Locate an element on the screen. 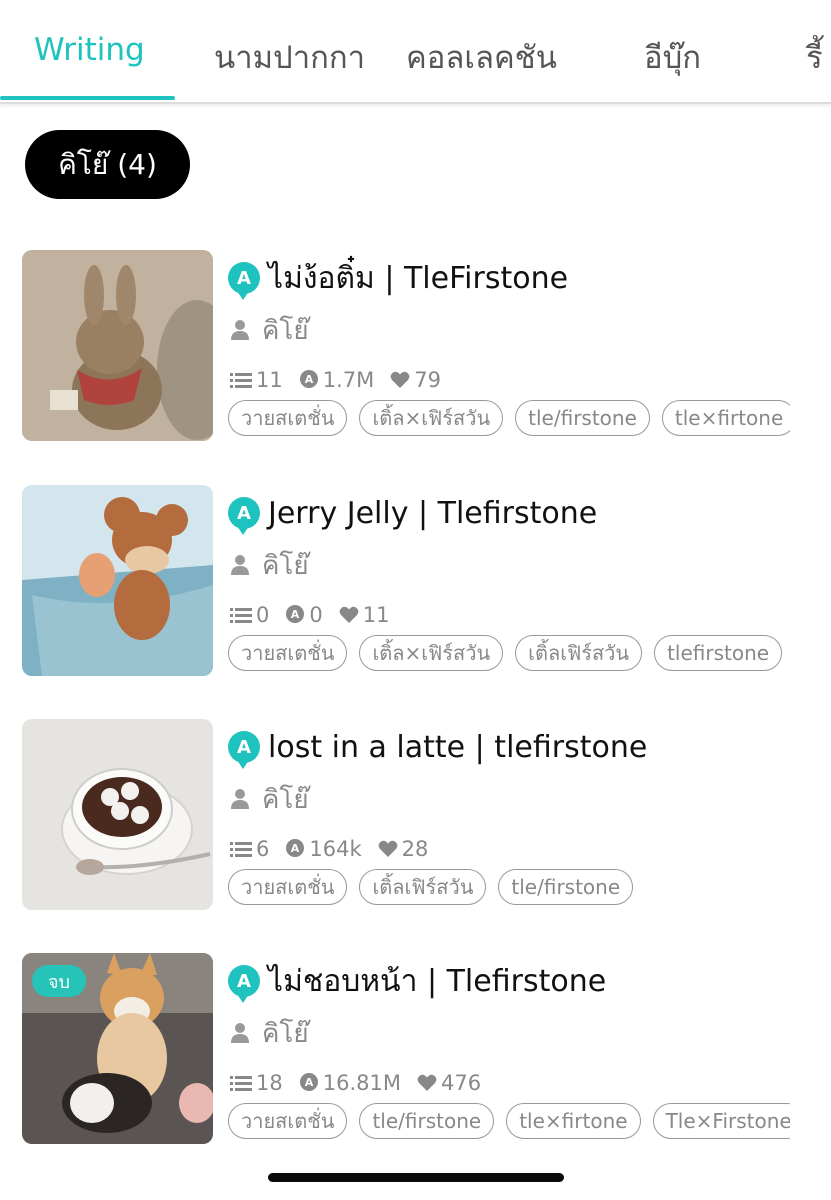 This screenshot has height=1200, width=831. view-count: A 0 is located at coordinates (304, 615).